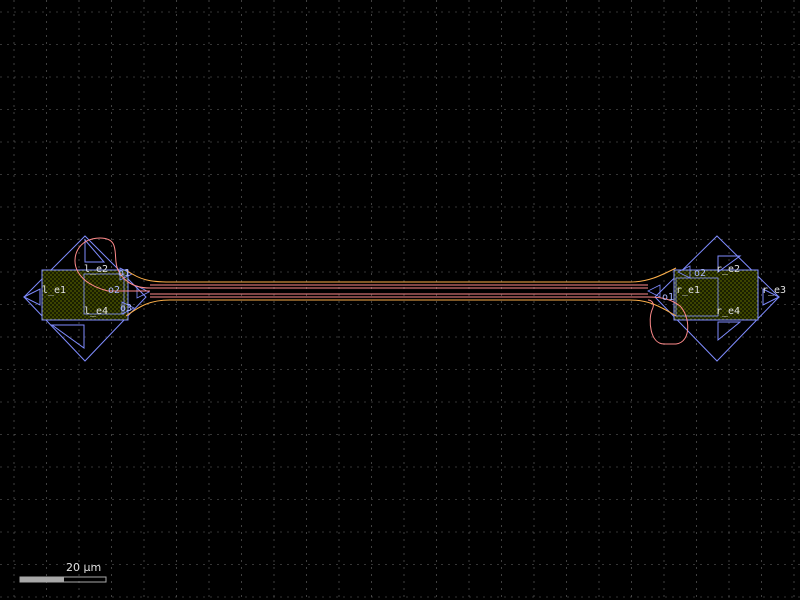 This screenshot has height=600, width=800. What do you see at coordinates (668, 297) in the screenshot?
I see `label-right-o1: o1` at bounding box center [668, 297].